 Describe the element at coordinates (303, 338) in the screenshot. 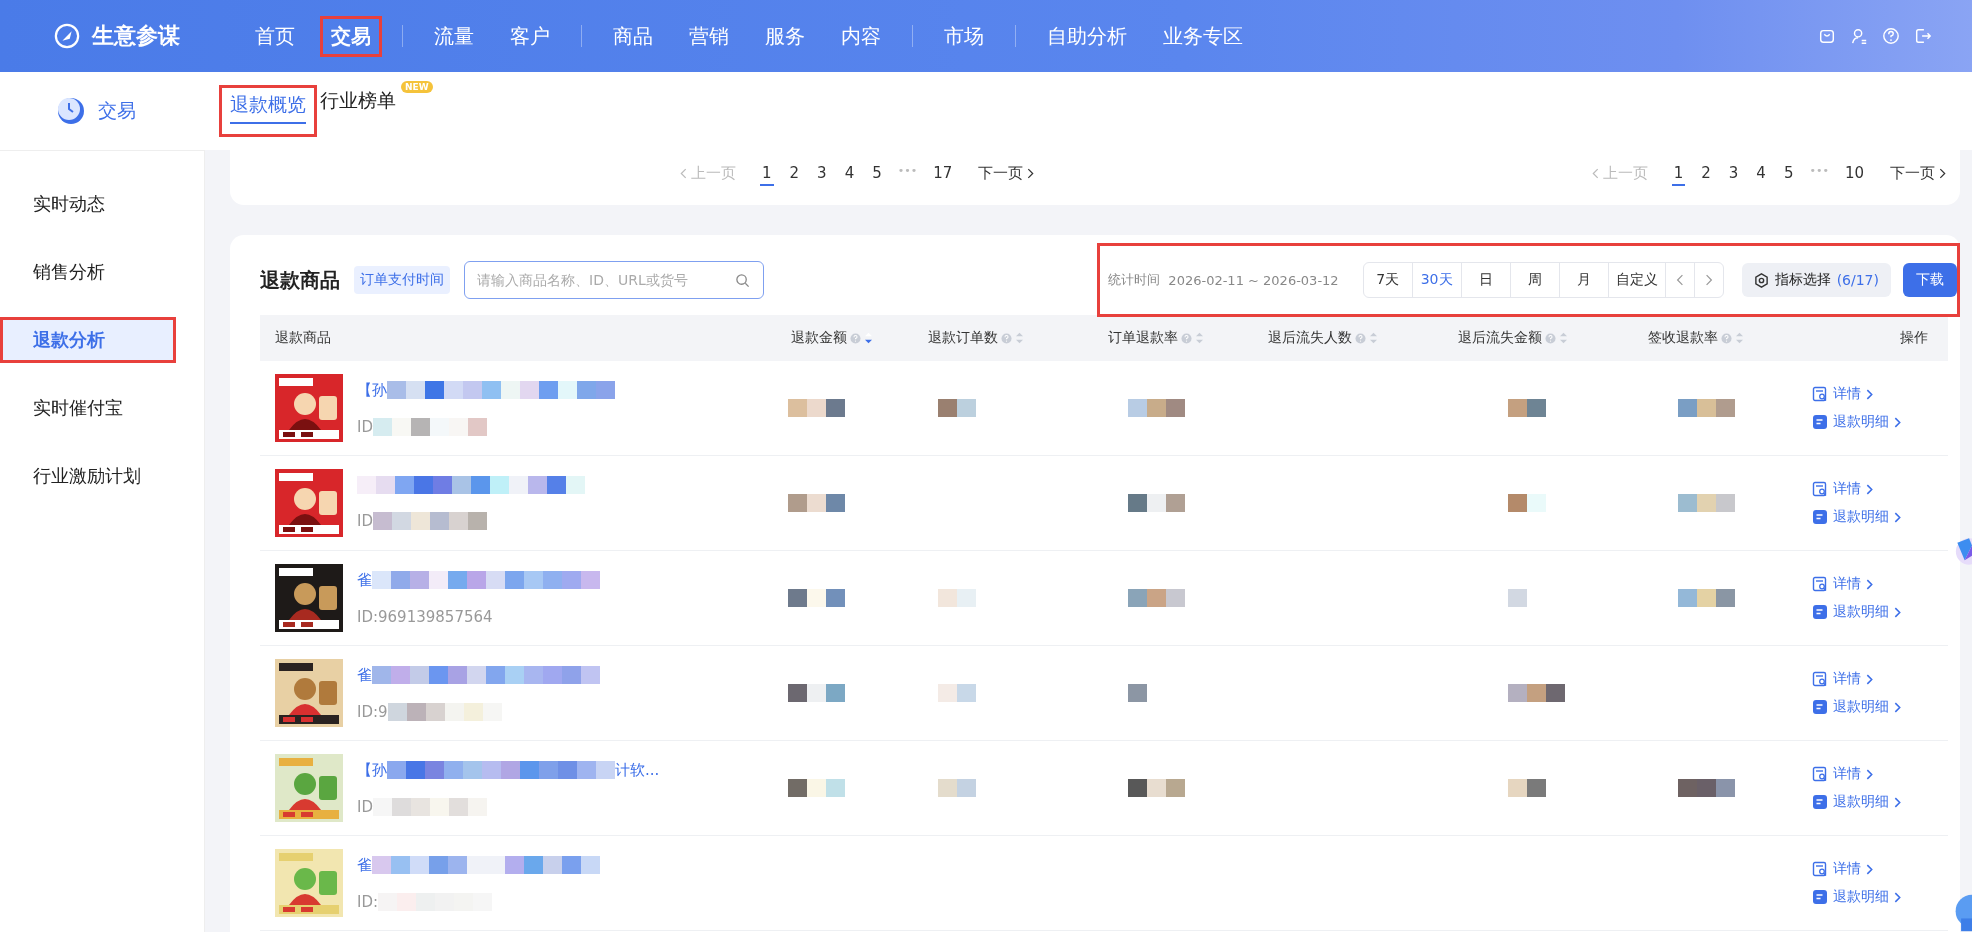

I see `column-header: 退款商品` at that location.